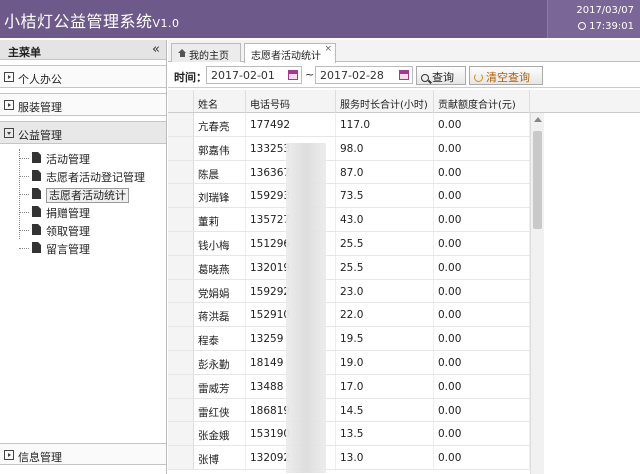  I want to click on table-row: 蒋洪磊 152910 22.0 0.00, so click(349, 315).